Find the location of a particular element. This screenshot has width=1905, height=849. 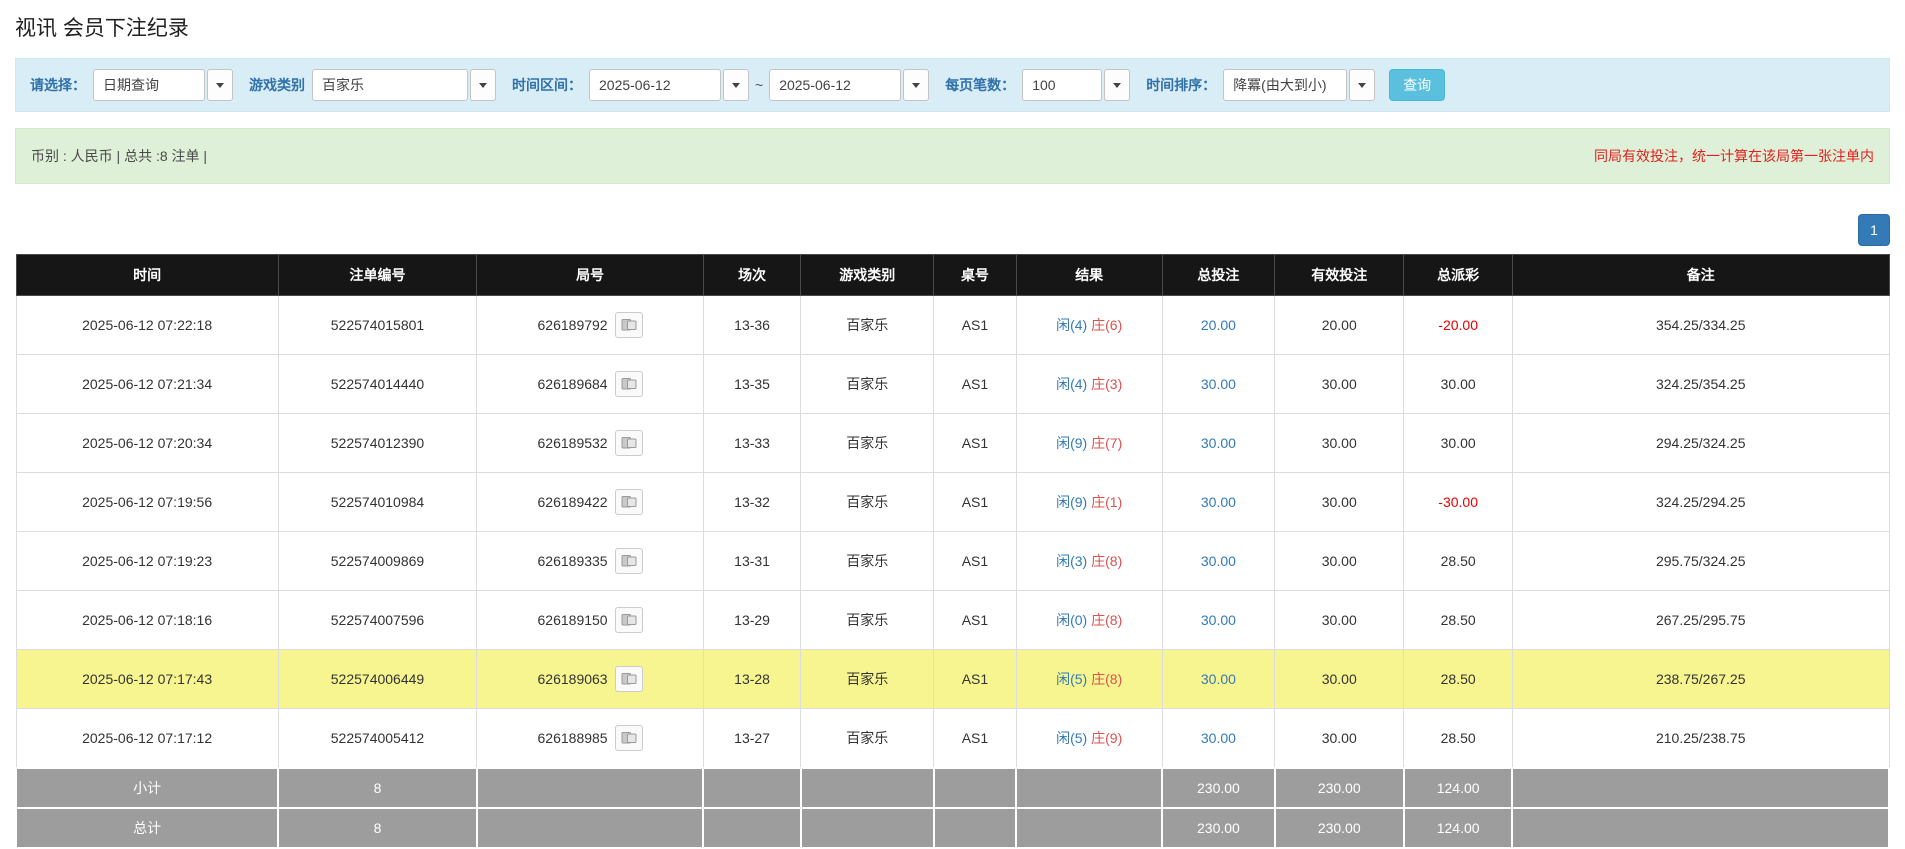

query-type-dropdown-button is located at coordinates (220, 85).